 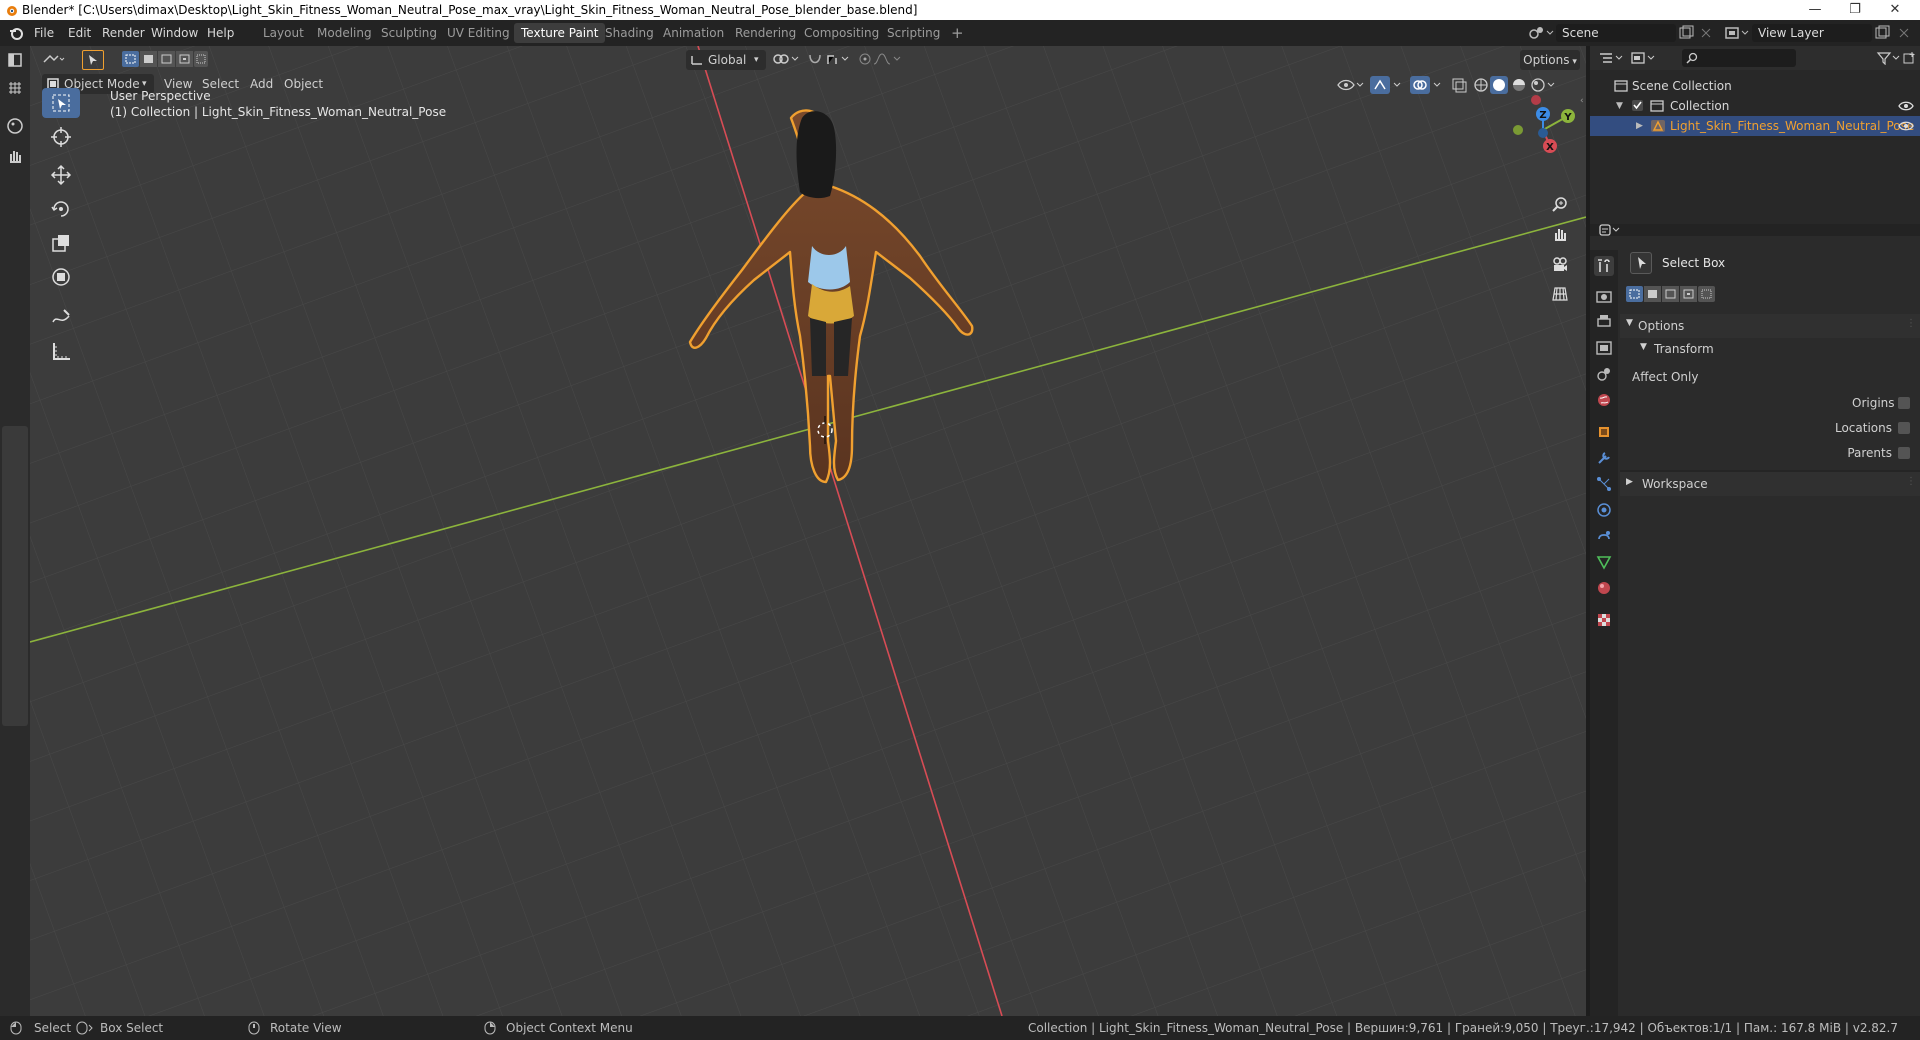 I want to click on tab-data-properties, so click(x=1604, y=562).